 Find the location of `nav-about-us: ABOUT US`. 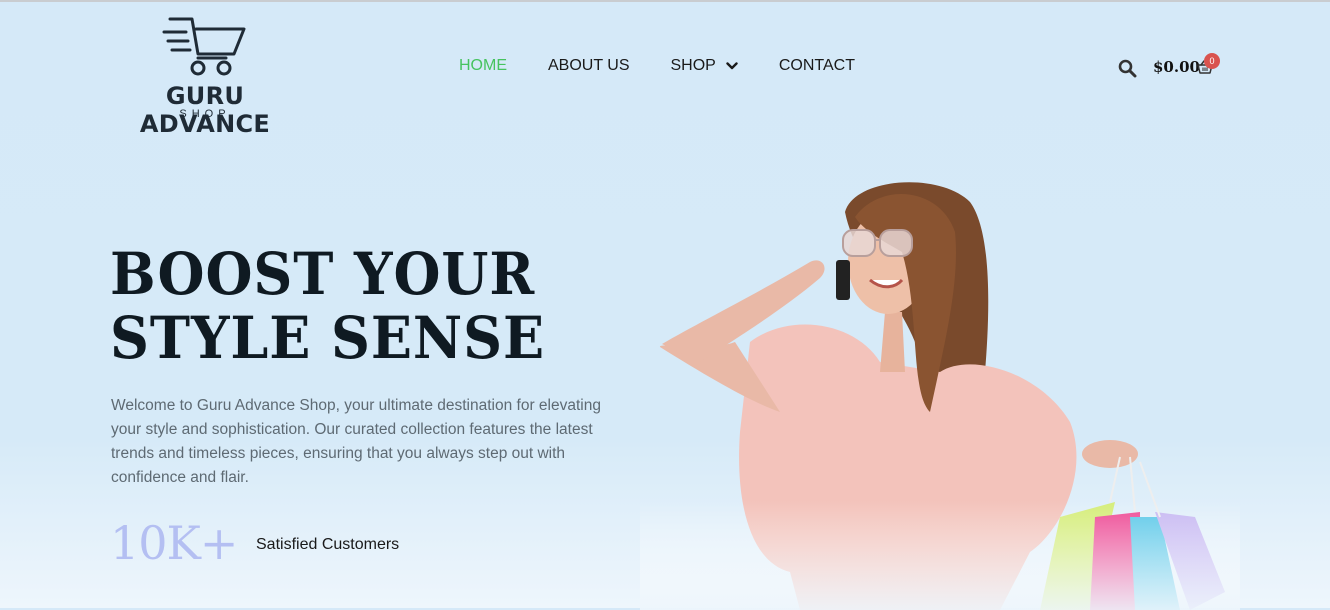

nav-about-us: ABOUT US is located at coordinates (589, 66).